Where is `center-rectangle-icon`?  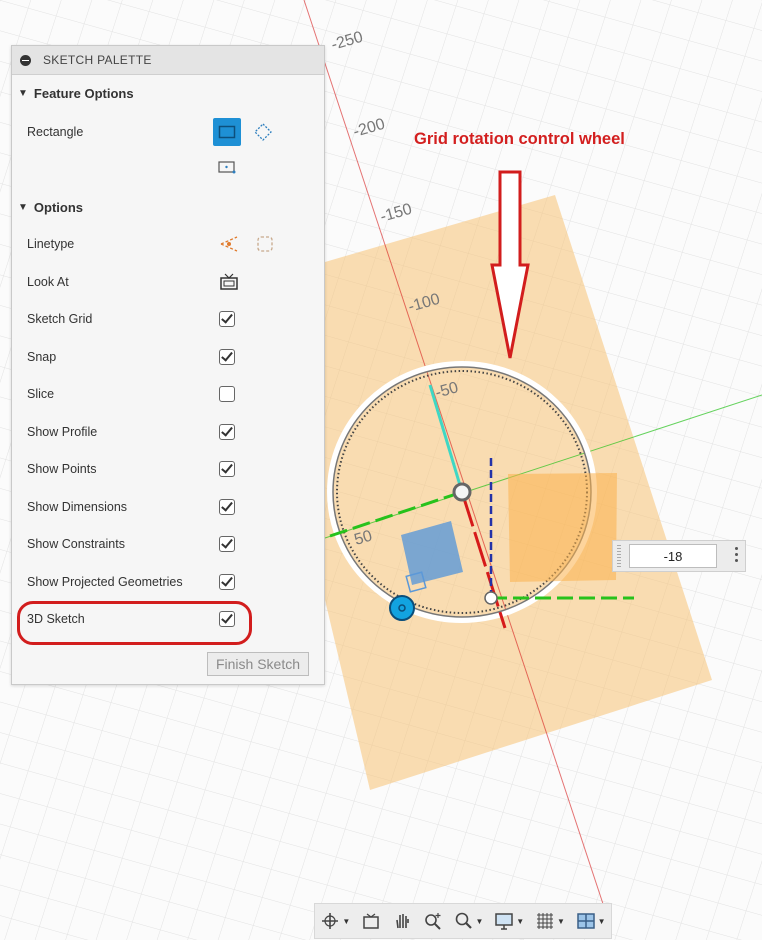
center-rectangle-icon is located at coordinates (227, 167).